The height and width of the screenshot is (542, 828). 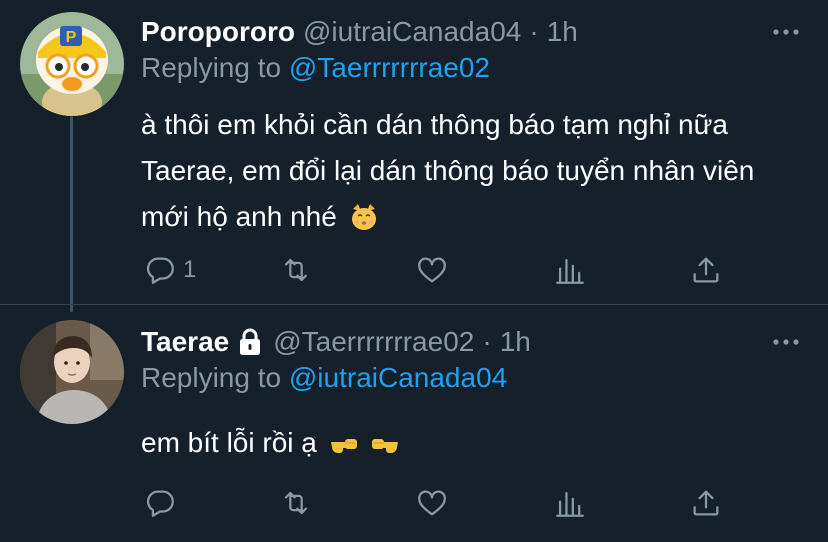 I want to click on replying-to-line: Replying to @Taerrrrrrrae02, so click(x=315, y=68).